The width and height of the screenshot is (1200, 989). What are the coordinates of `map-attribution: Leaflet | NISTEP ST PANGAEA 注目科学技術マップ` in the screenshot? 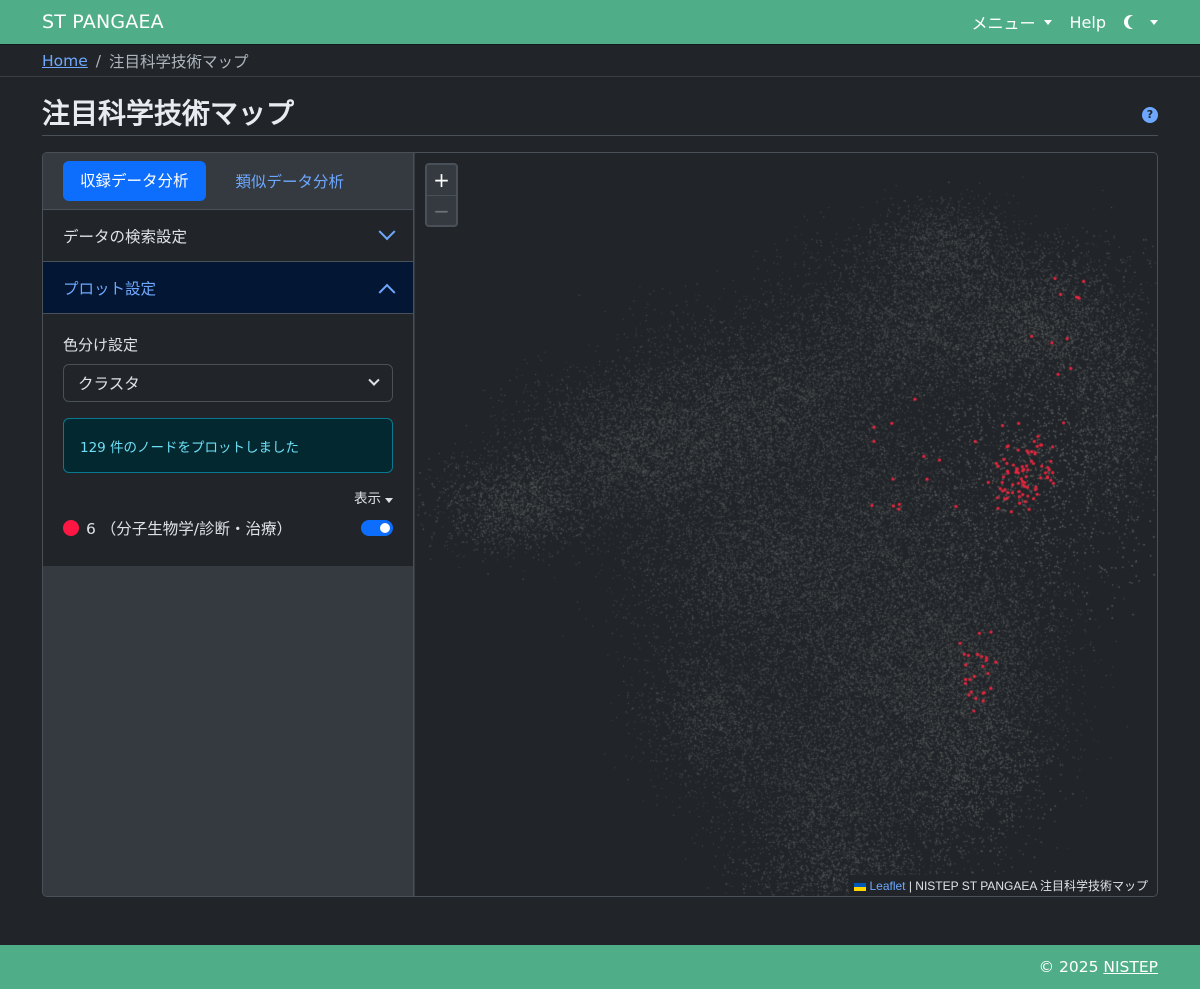 It's located at (1001, 885).